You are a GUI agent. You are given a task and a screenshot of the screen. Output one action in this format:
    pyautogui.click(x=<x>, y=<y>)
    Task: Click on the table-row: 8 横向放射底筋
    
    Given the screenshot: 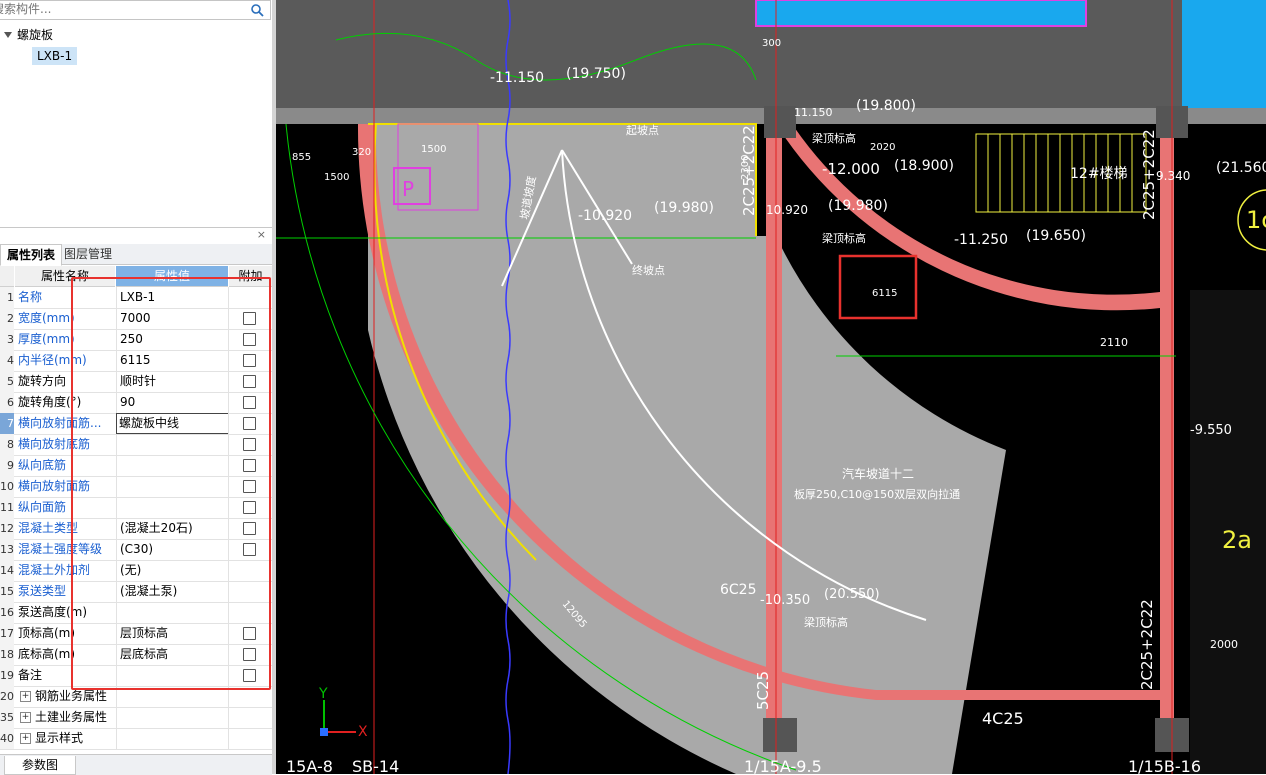 What is the action you would take?
    pyautogui.click(x=136, y=445)
    